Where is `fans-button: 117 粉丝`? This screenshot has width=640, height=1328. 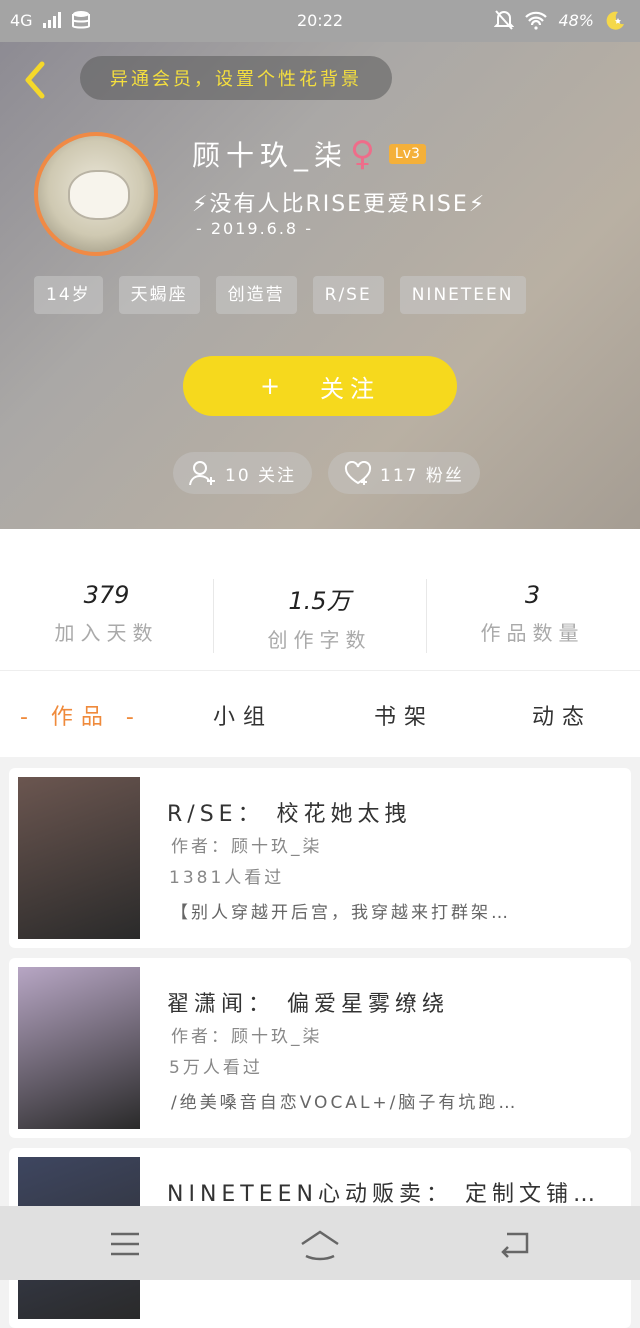
fans-button: 117 粉丝 is located at coordinates (404, 473).